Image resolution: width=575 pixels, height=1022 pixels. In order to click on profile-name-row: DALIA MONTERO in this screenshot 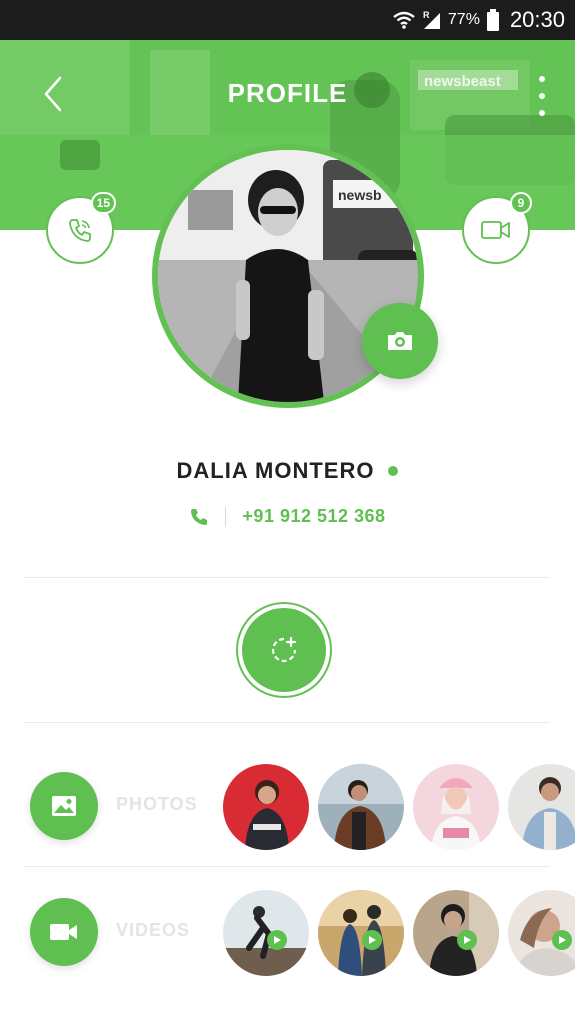, I will do `click(287, 471)`.